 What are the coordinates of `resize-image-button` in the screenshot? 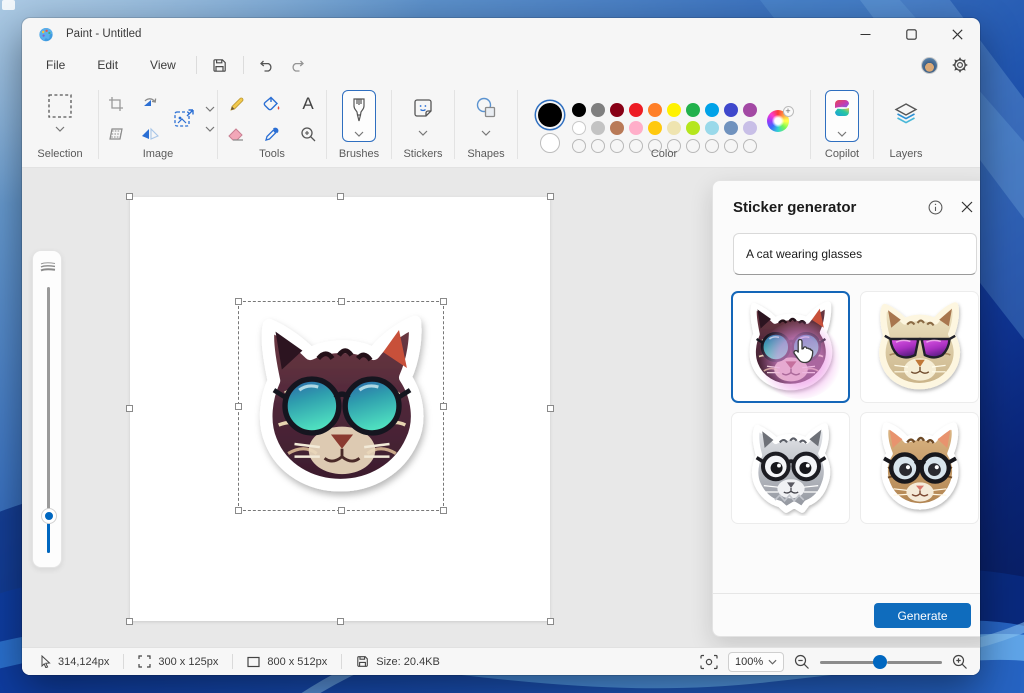 It's located at (184, 119).